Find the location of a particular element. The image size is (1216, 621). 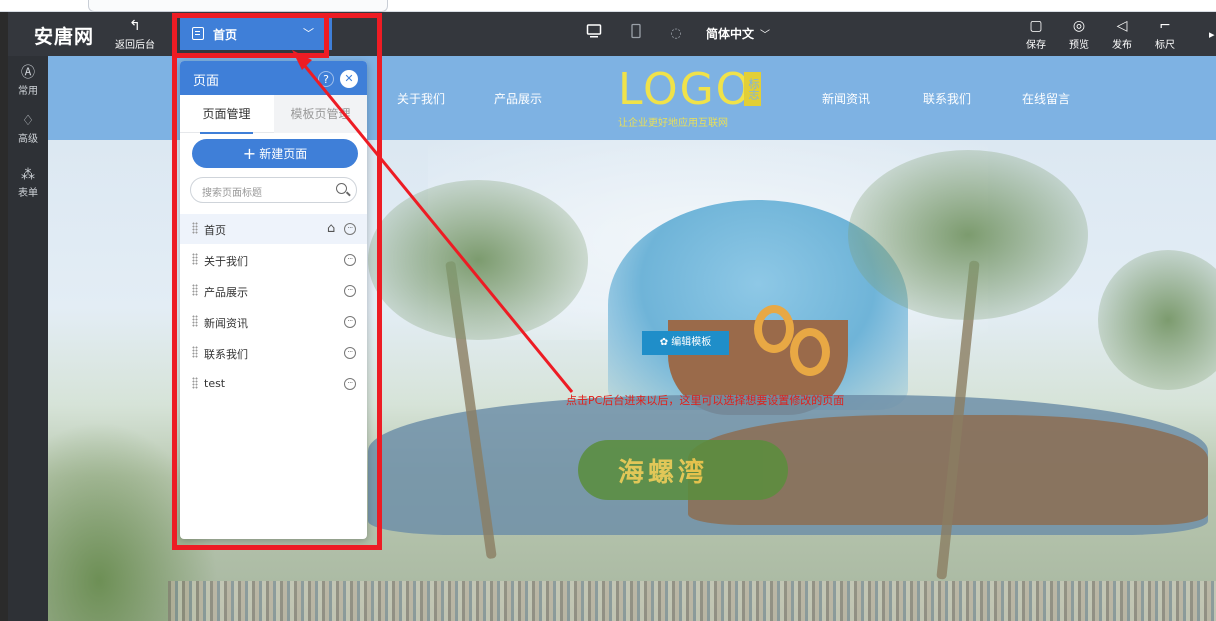

ruler-label: 标尺 is located at coordinates (1165, 45).